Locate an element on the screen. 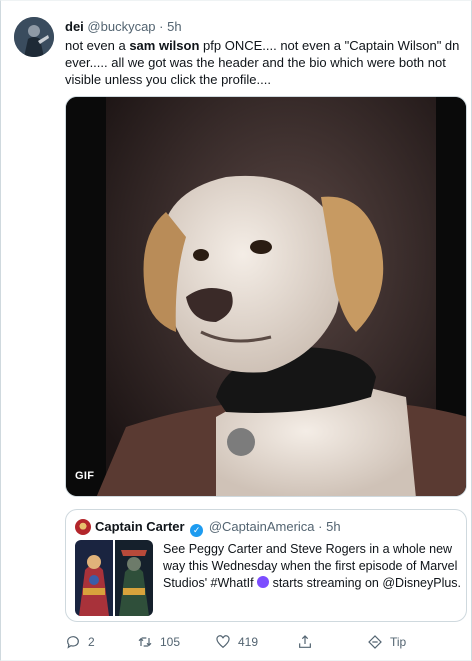 The height and width of the screenshot is (661, 472). action-bar: 2 105 419 Tip is located at coordinates (255, 644).